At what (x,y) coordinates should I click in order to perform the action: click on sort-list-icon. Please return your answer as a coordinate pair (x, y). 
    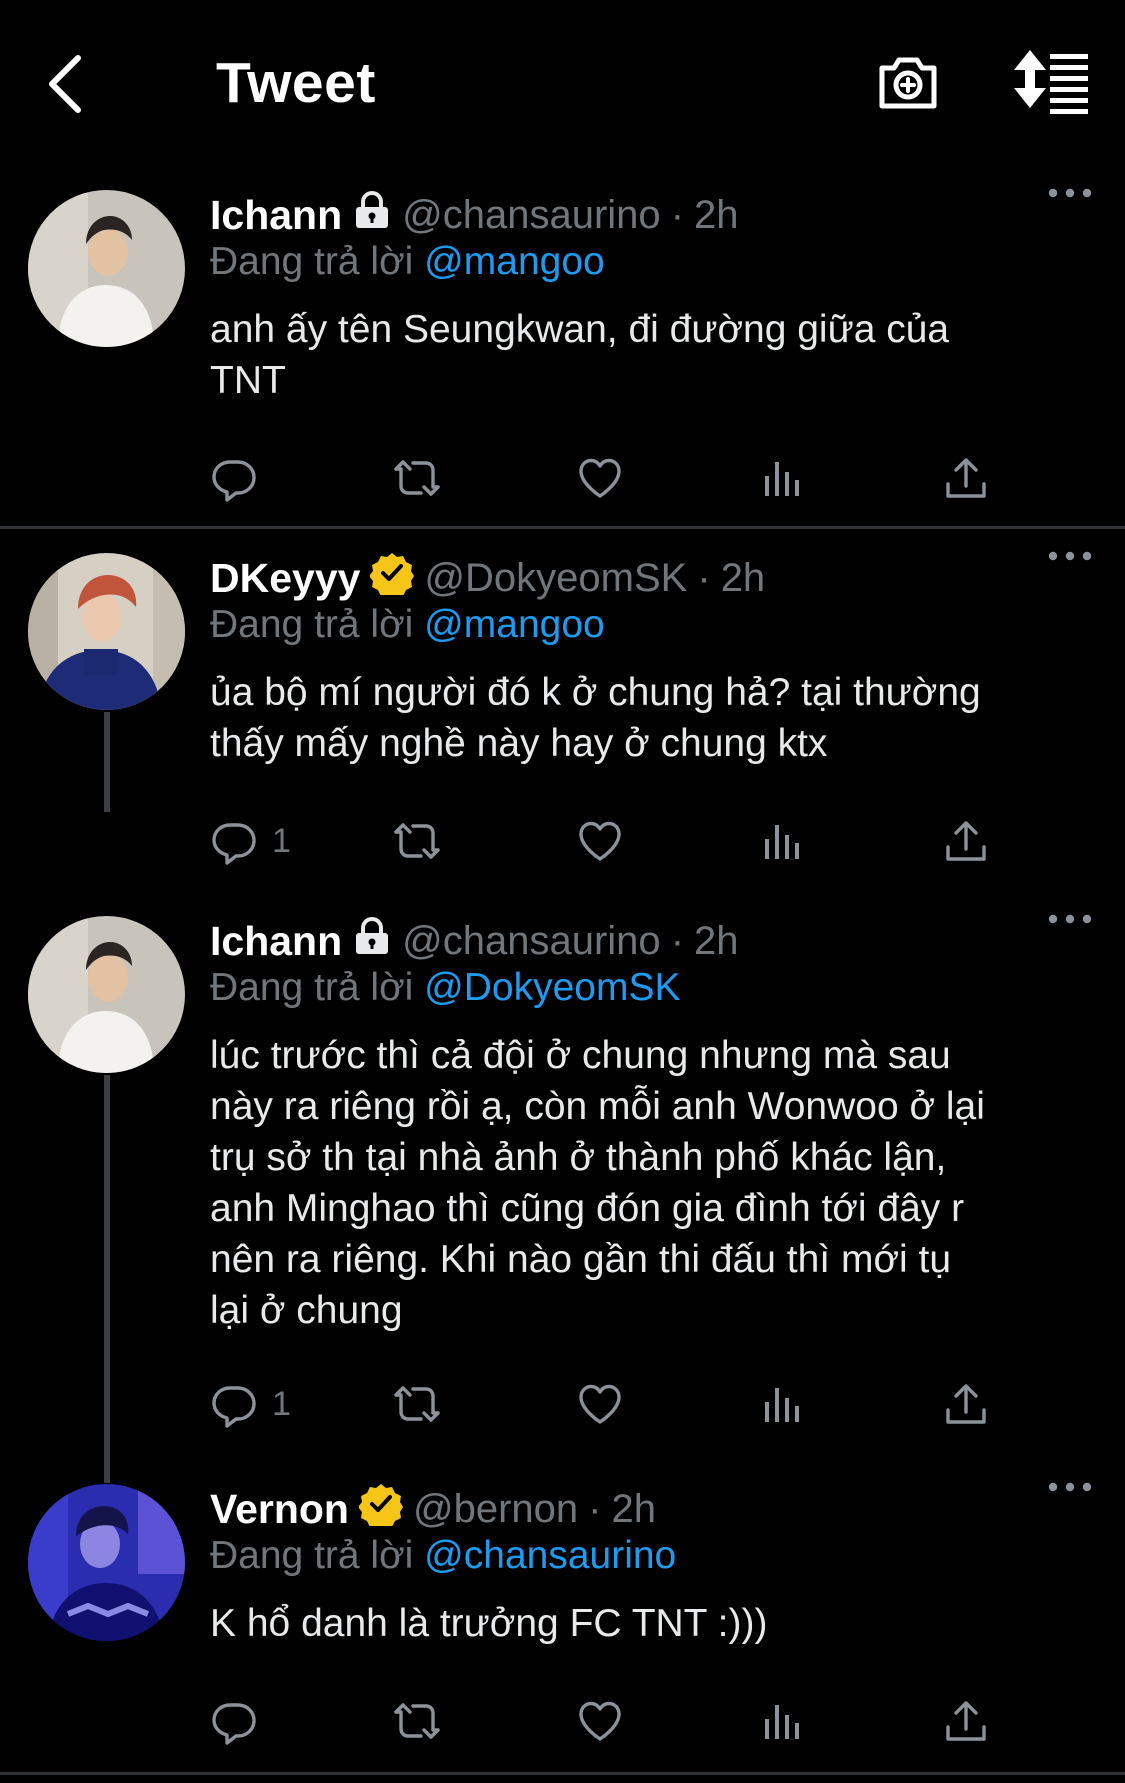
    Looking at the image, I should click on (1051, 82).